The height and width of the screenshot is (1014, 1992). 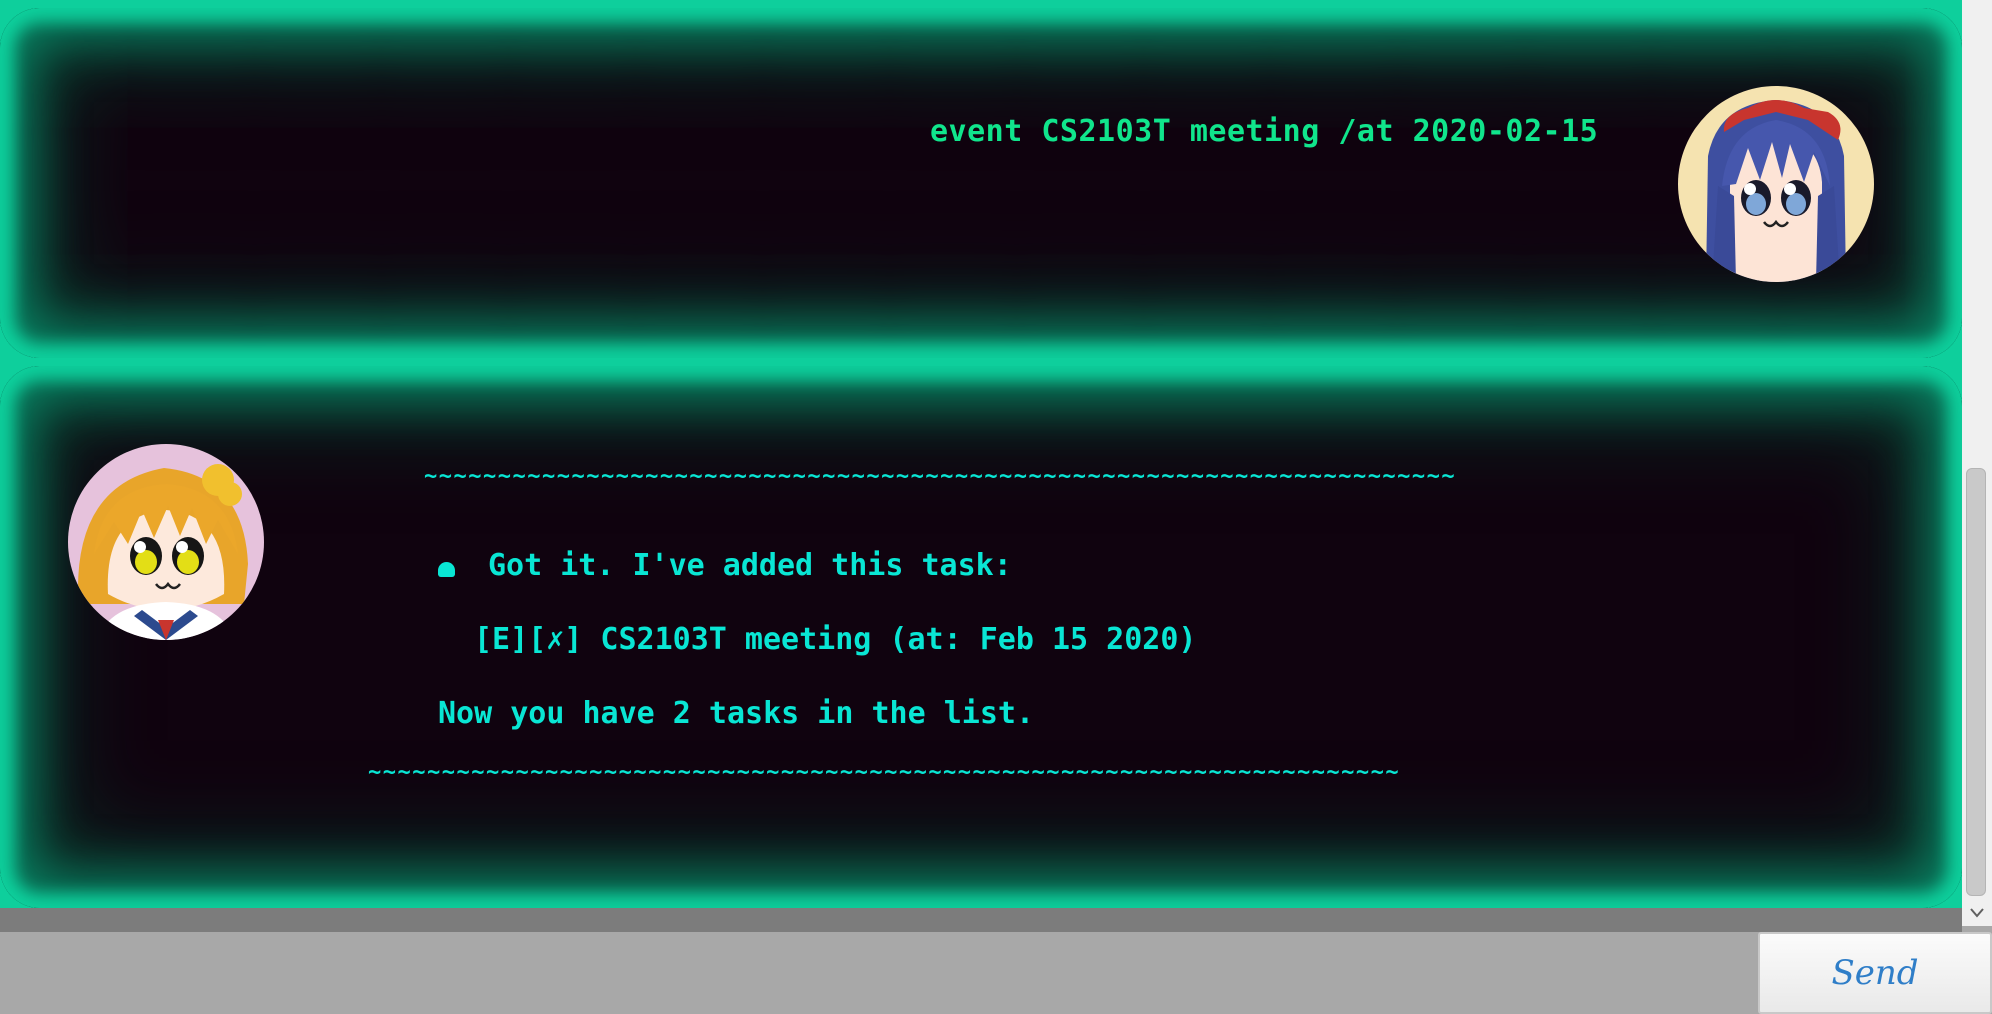 What do you see at coordinates (981, 920) in the screenshot?
I see `input-divider-strip` at bounding box center [981, 920].